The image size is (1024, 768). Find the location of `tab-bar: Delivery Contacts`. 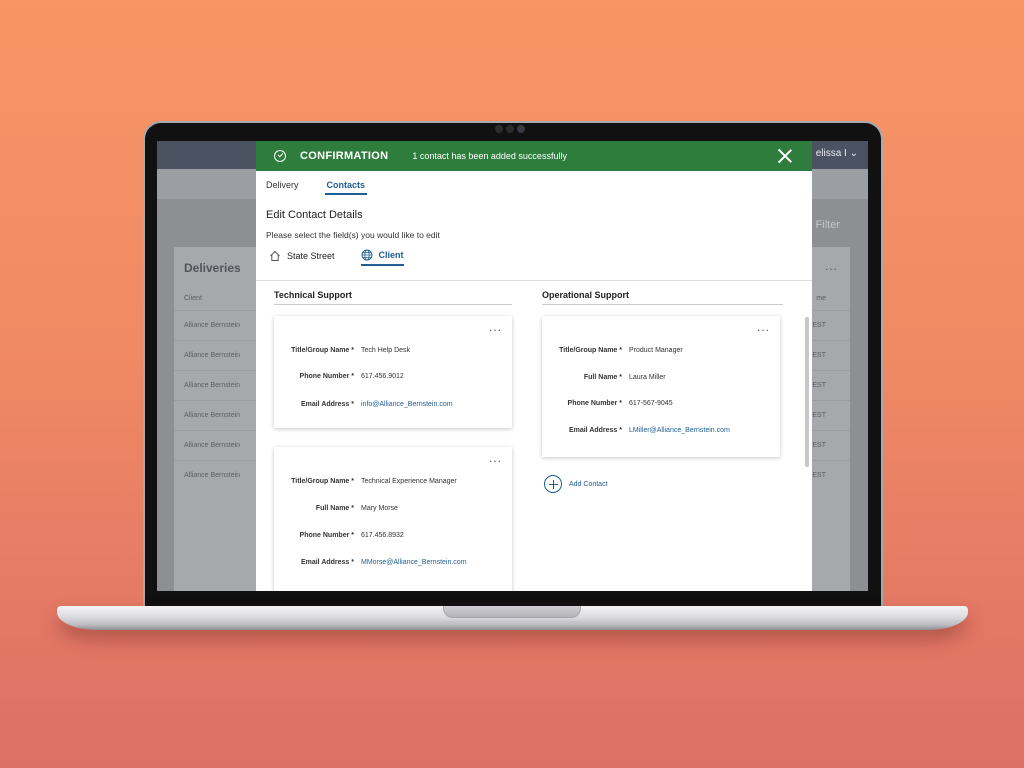

tab-bar: Delivery Contacts is located at coordinates (317, 187).